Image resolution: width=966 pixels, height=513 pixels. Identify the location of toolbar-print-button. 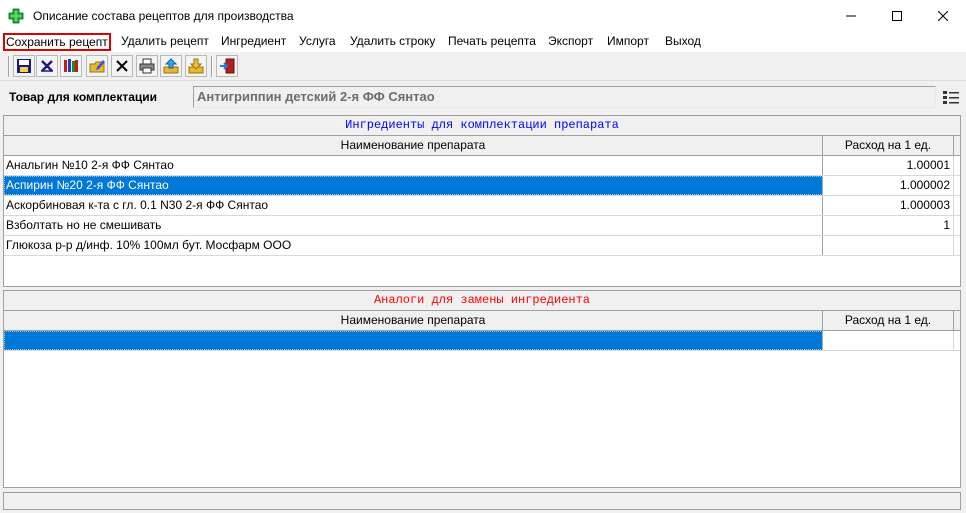
(147, 66).